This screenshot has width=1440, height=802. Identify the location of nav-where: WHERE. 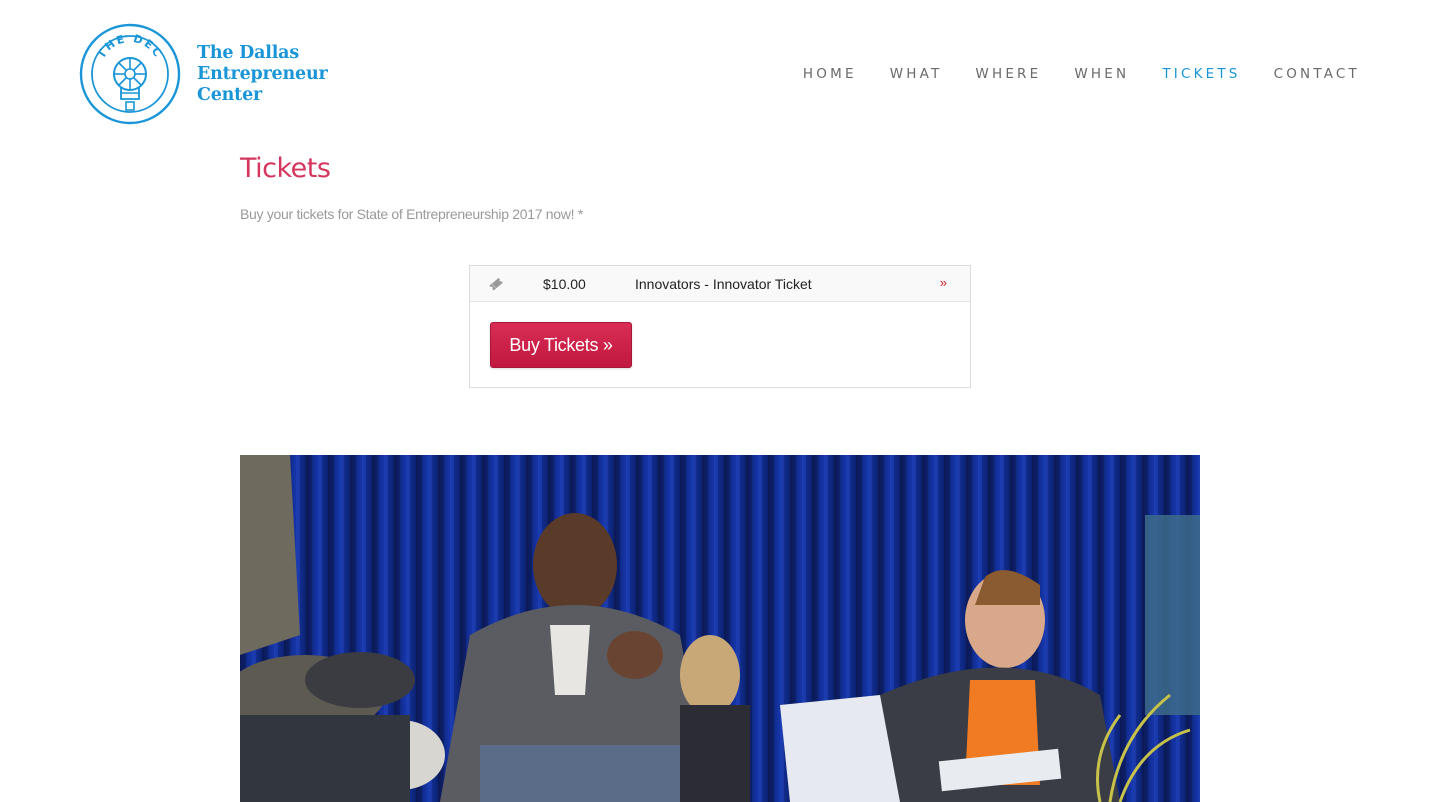
(1008, 74).